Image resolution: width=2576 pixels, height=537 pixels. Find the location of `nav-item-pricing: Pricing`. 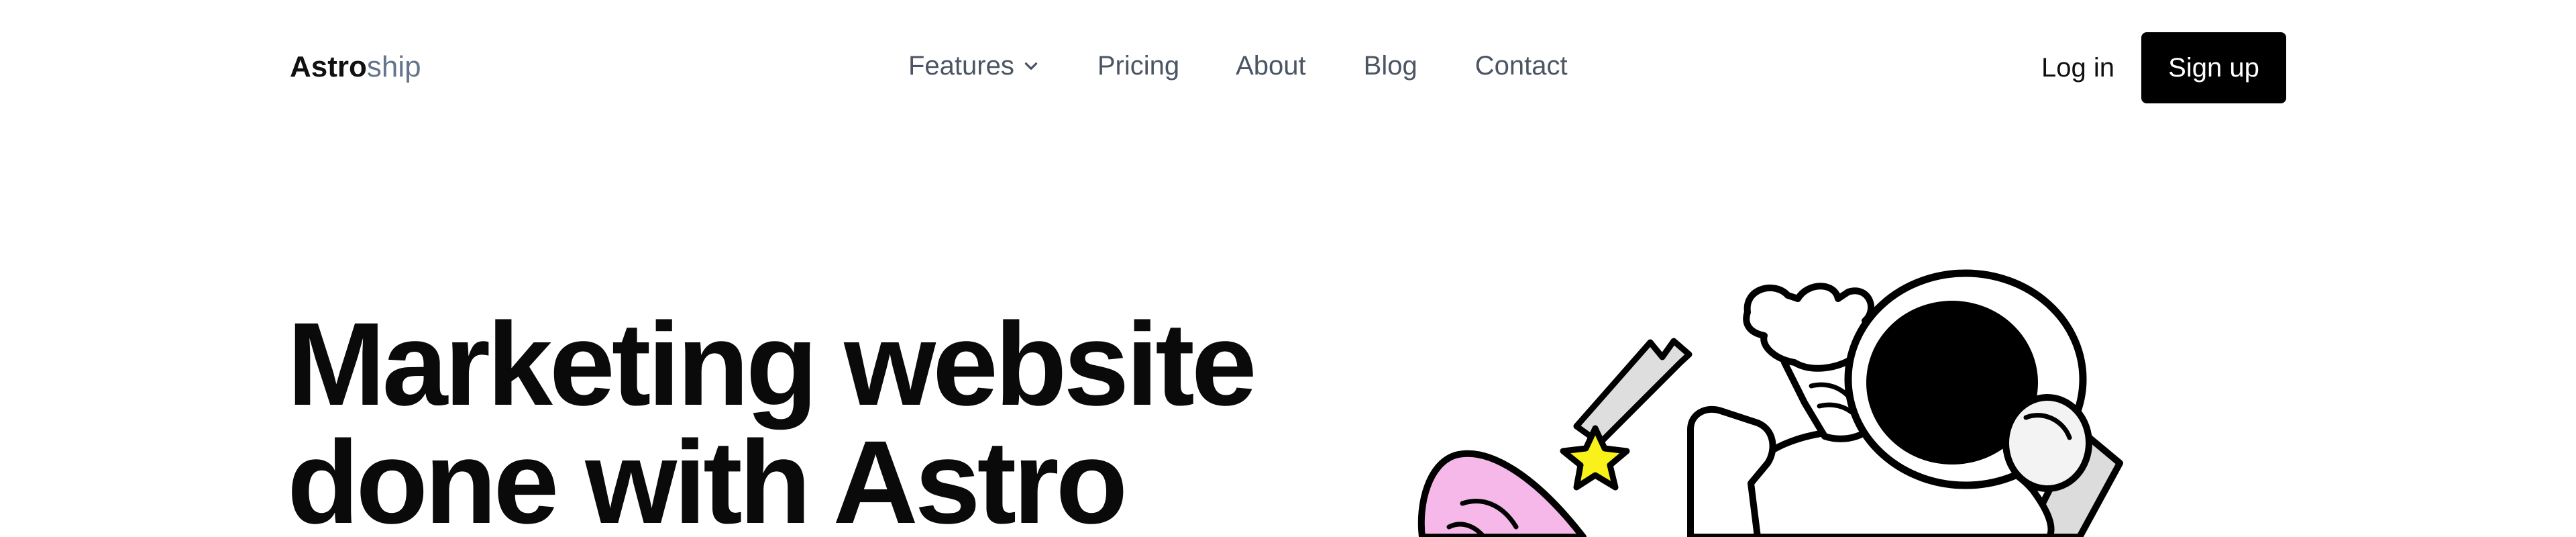

nav-item-pricing: Pricing is located at coordinates (1138, 66).